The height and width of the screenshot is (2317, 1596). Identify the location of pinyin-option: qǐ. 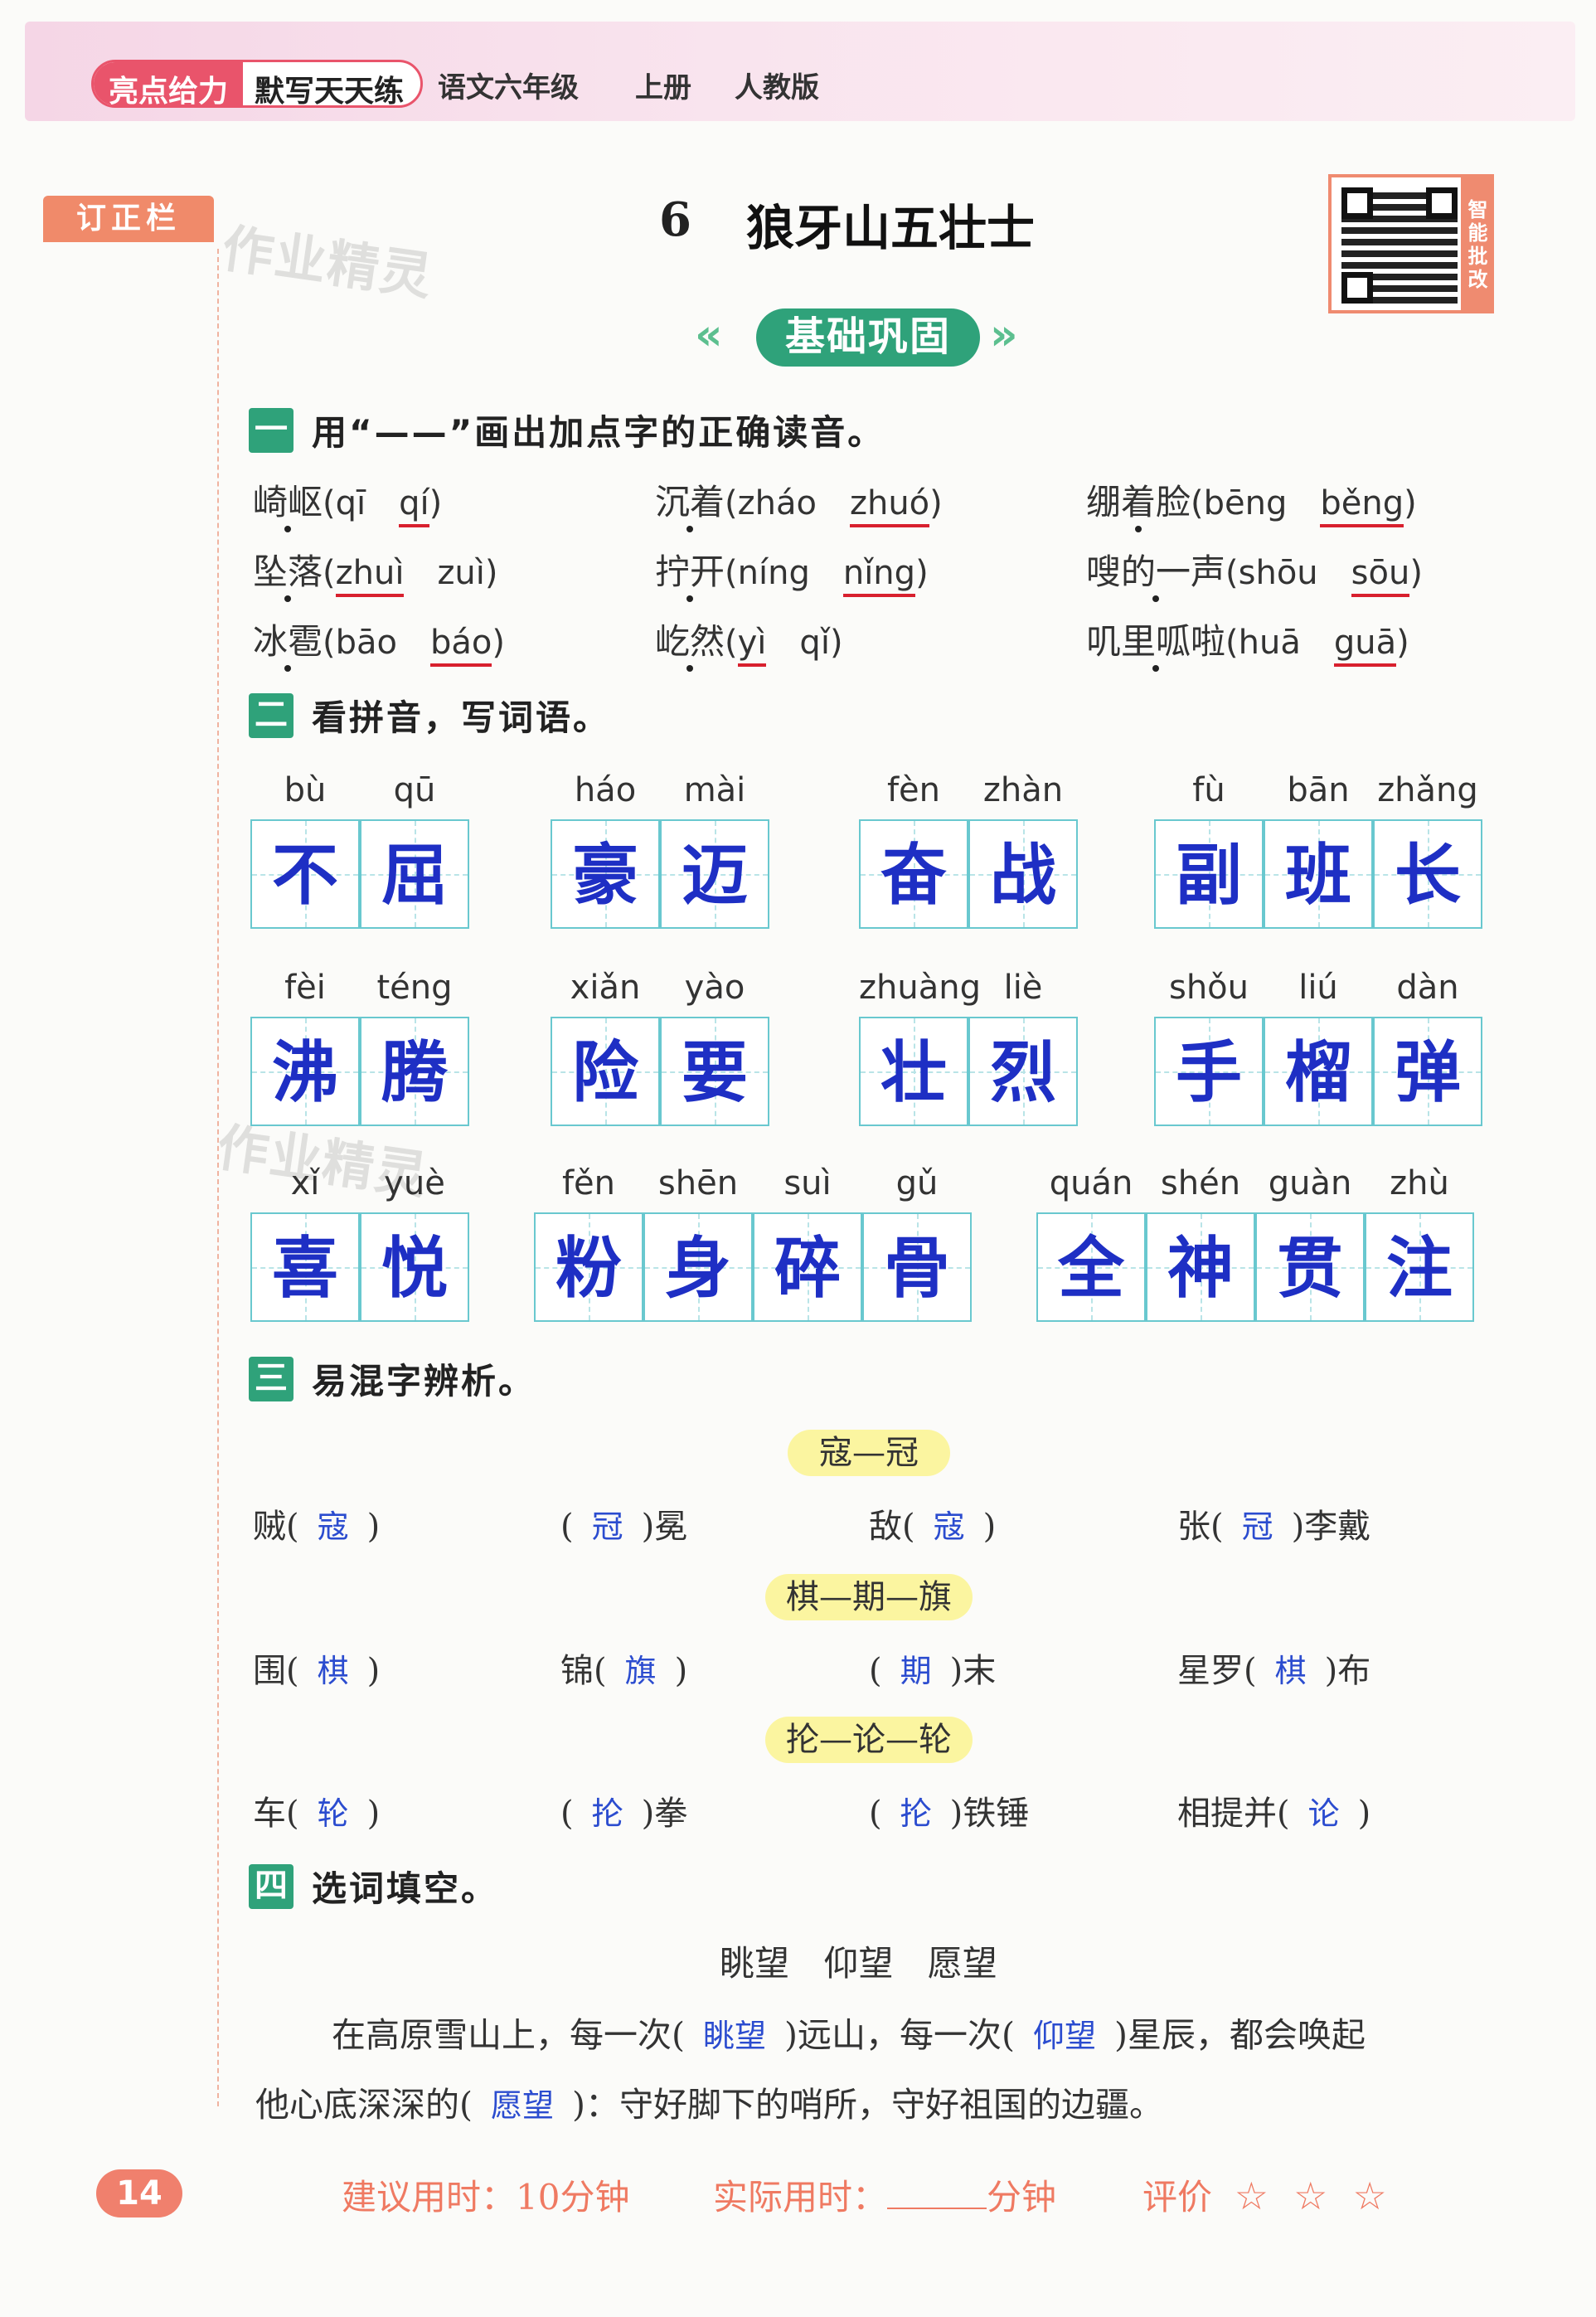
(815, 643).